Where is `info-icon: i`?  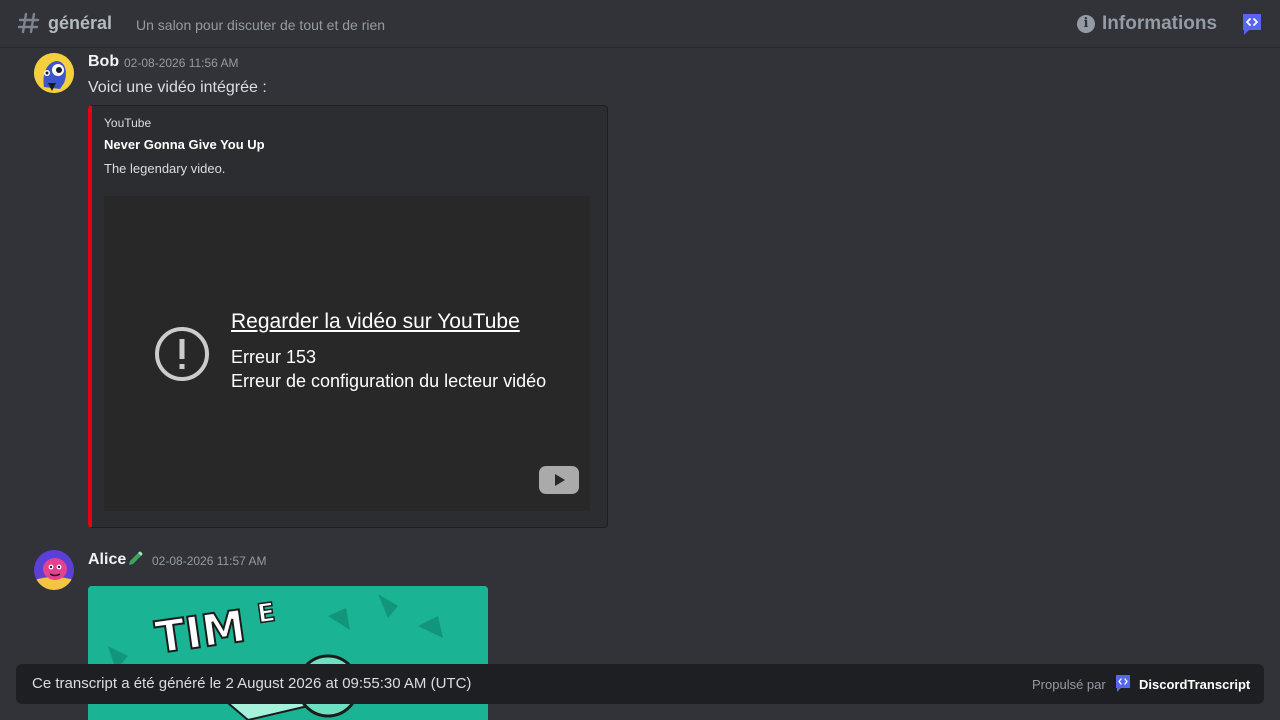 info-icon: i is located at coordinates (1086, 24).